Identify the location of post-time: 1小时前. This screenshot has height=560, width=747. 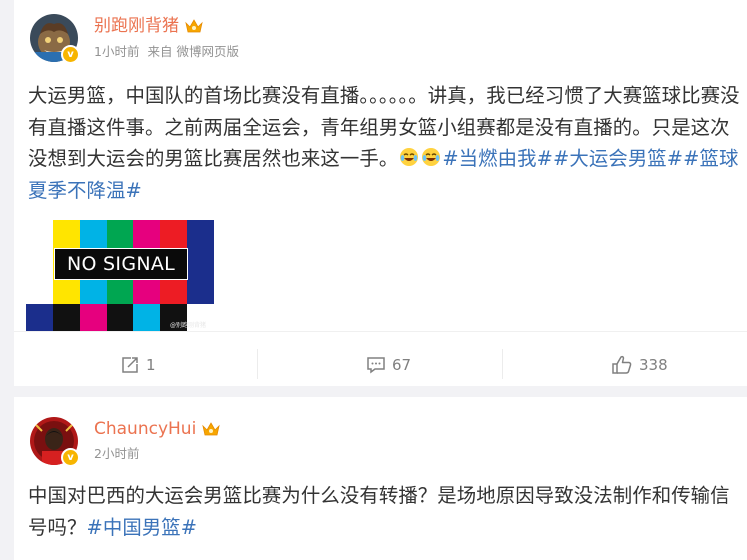
(116, 51).